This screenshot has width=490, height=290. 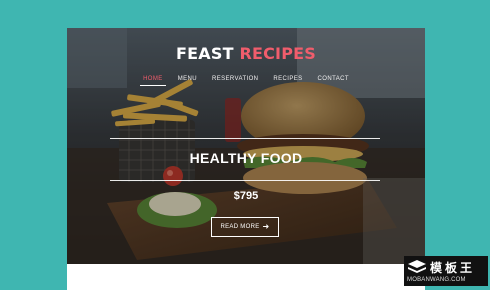 What do you see at coordinates (436, 280) in the screenshot?
I see `watermark-url: MOBANWANG.COM` at bounding box center [436, 280].